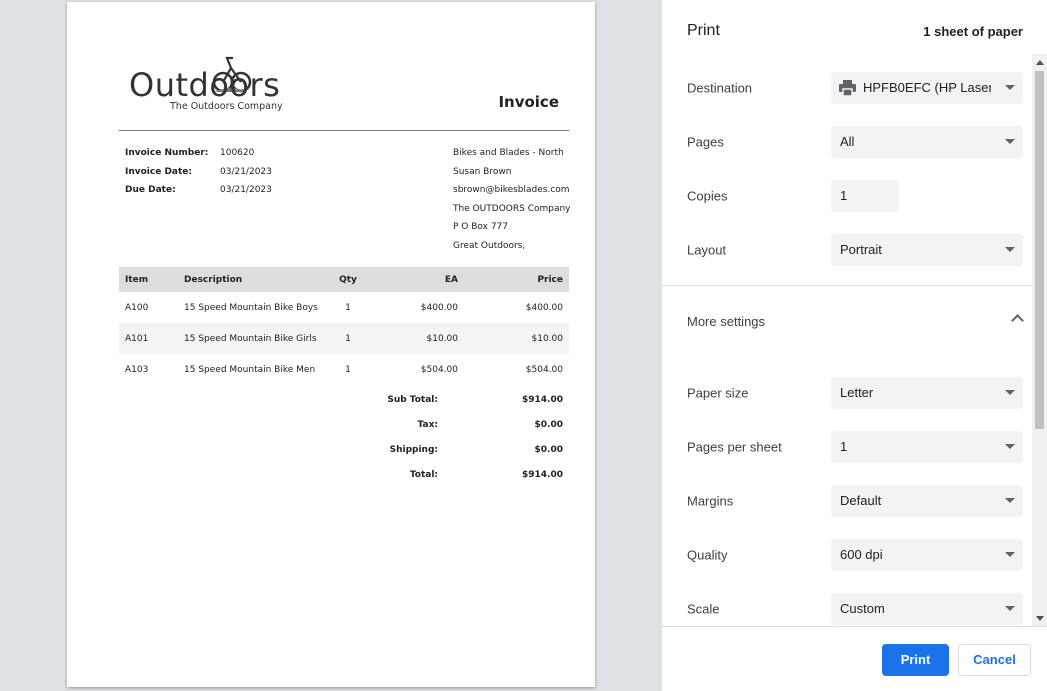  What do you see at coordinates (865, 196) in the screenshot?
I see `copies-input: 1` at bounding box center [865, 196].